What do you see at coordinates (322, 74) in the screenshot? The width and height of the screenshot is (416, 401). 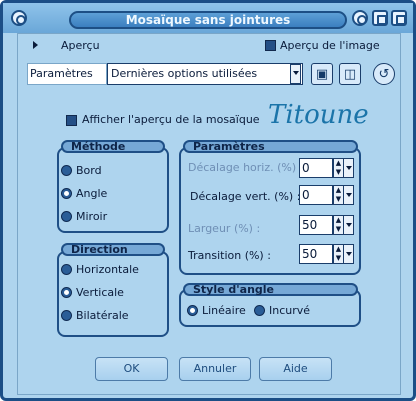 I see `save-preset-icon: ▣` at bounding box center [322, 74].